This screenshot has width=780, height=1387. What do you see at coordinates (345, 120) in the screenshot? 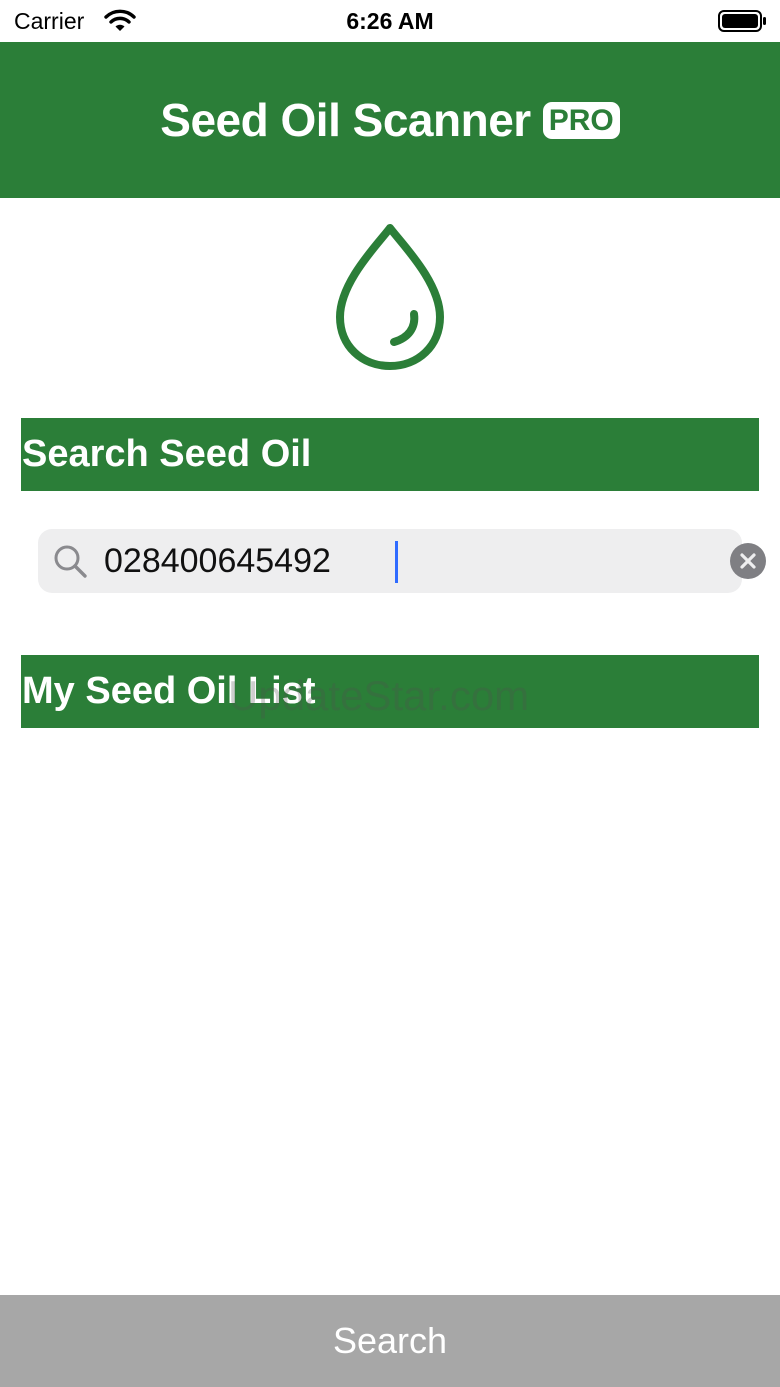
I see `app-title: Seed Oil Scanner` at bounding box center [345, 120].